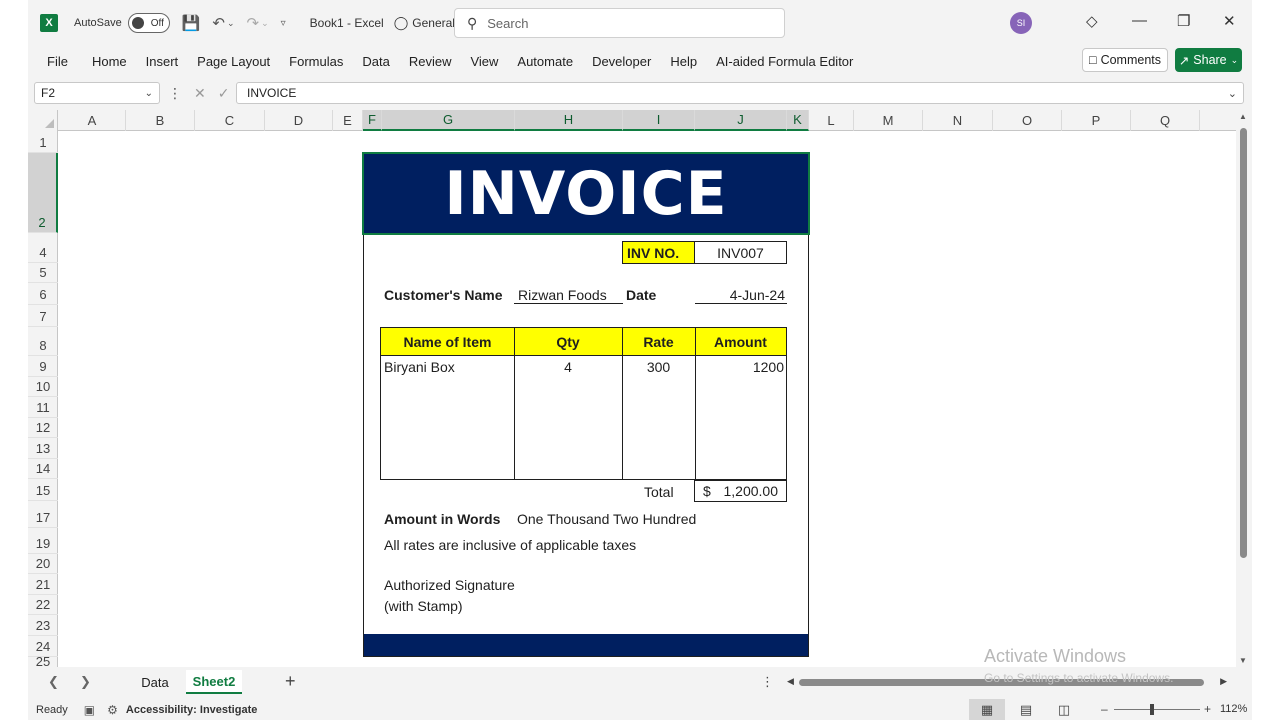 This screenshot has height=720, width=1280. What do you see at coordinates (569, 120) in the screenshot?
I see `column-header: H` at bounding box center [569, 120].